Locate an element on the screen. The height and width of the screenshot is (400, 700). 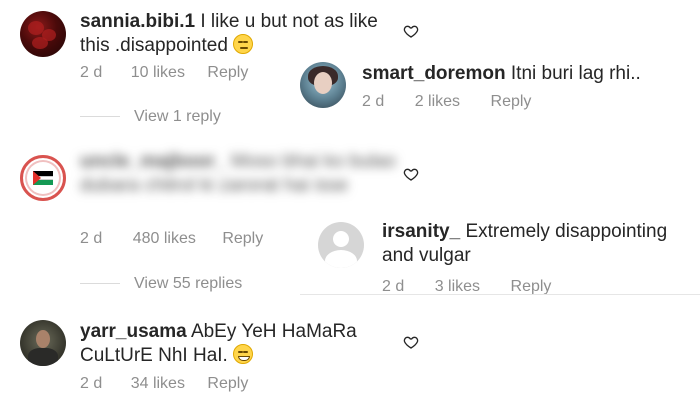
flag-icon is located at coordinates (43, 178).